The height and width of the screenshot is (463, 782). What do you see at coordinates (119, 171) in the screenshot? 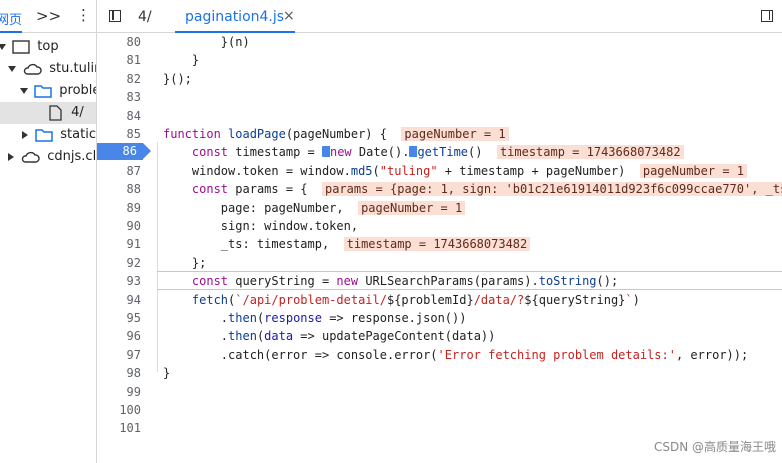
I see `line-number: 87` at bounding box center [119, 171].